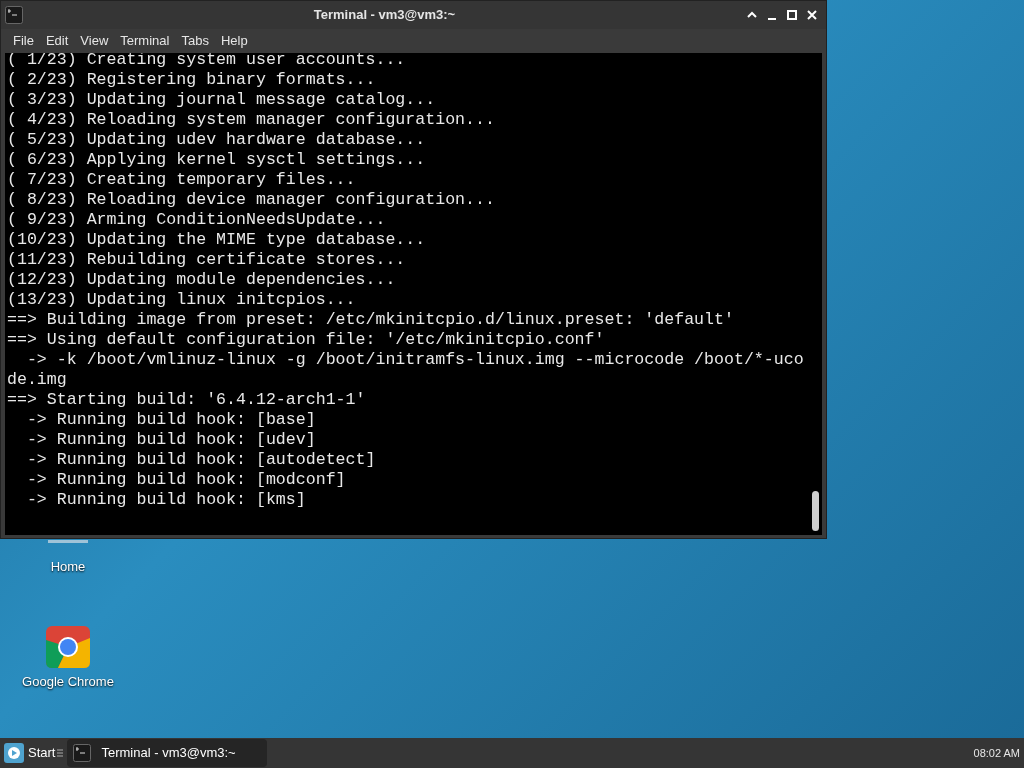 The image size is (1024, 768). What do you see at coordinates (195, 41) in the screenshot?
I see `menu-item: Tabs` at bounding box center [195, 41].